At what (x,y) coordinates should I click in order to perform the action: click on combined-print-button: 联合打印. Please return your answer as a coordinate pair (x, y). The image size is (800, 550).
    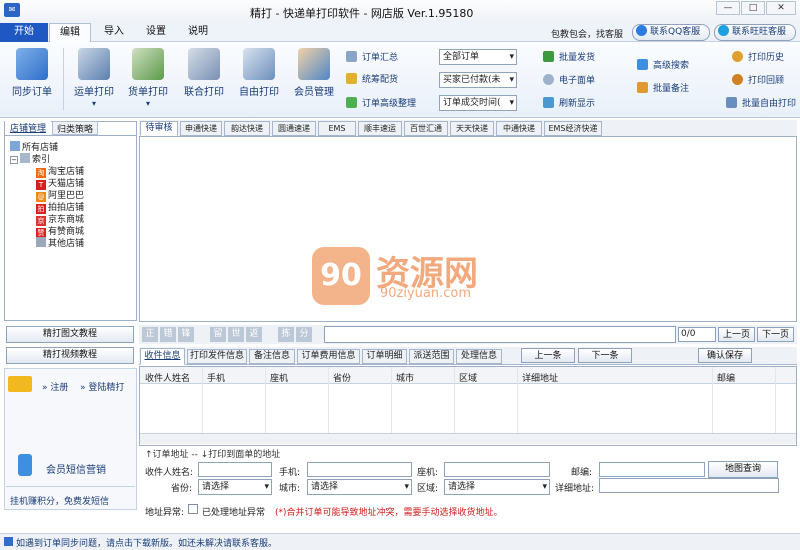
    Looking at the image, I should click on (204, 76).